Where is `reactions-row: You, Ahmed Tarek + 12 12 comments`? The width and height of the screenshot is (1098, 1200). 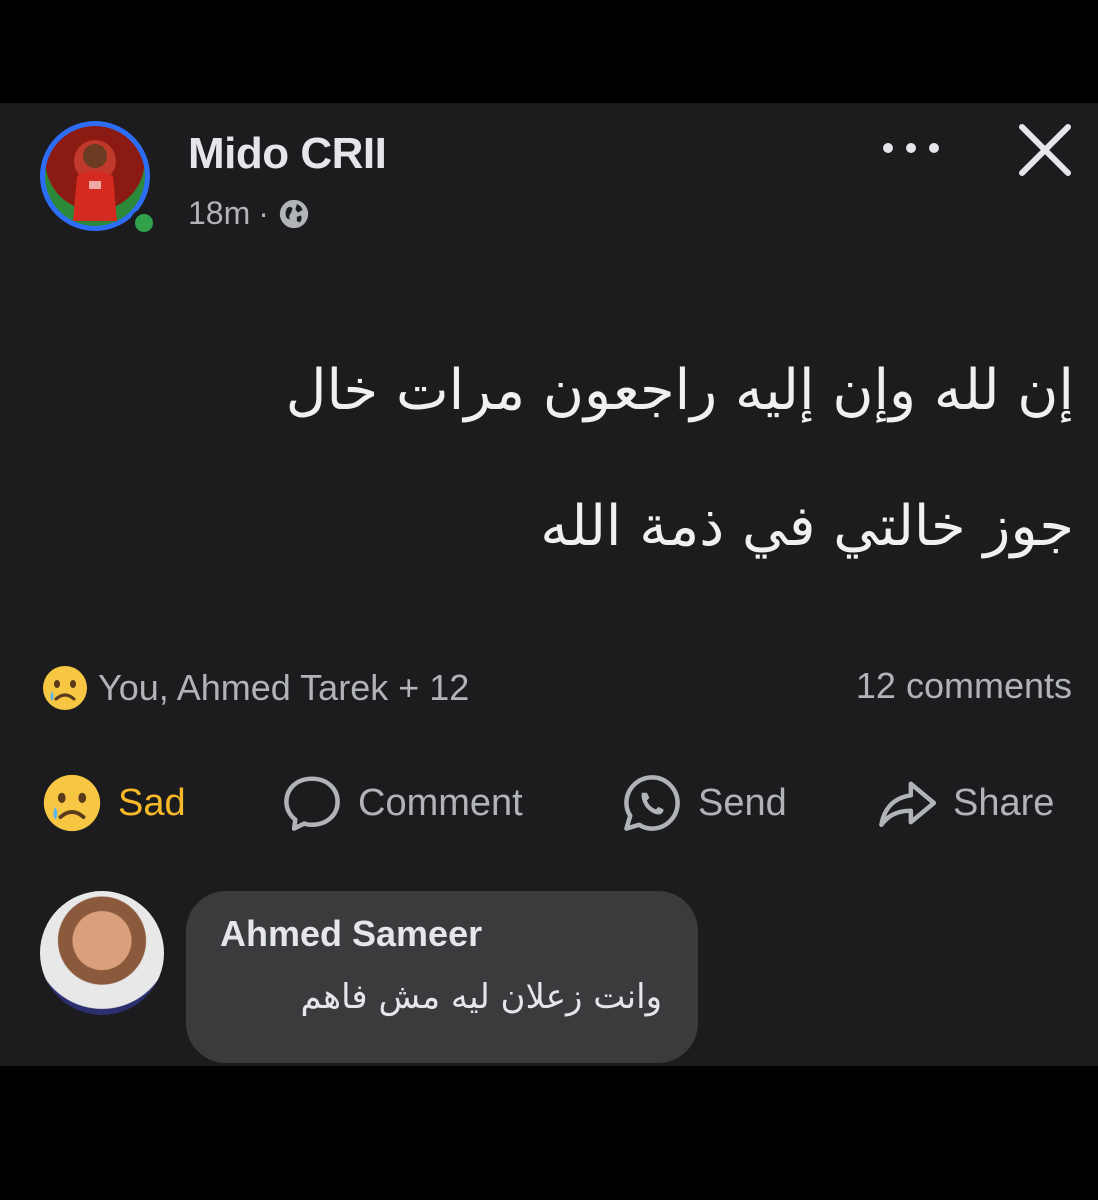 reactions-row: You, Ahmed Tarek + 12 12 comments is located at coordinates (556, 688).